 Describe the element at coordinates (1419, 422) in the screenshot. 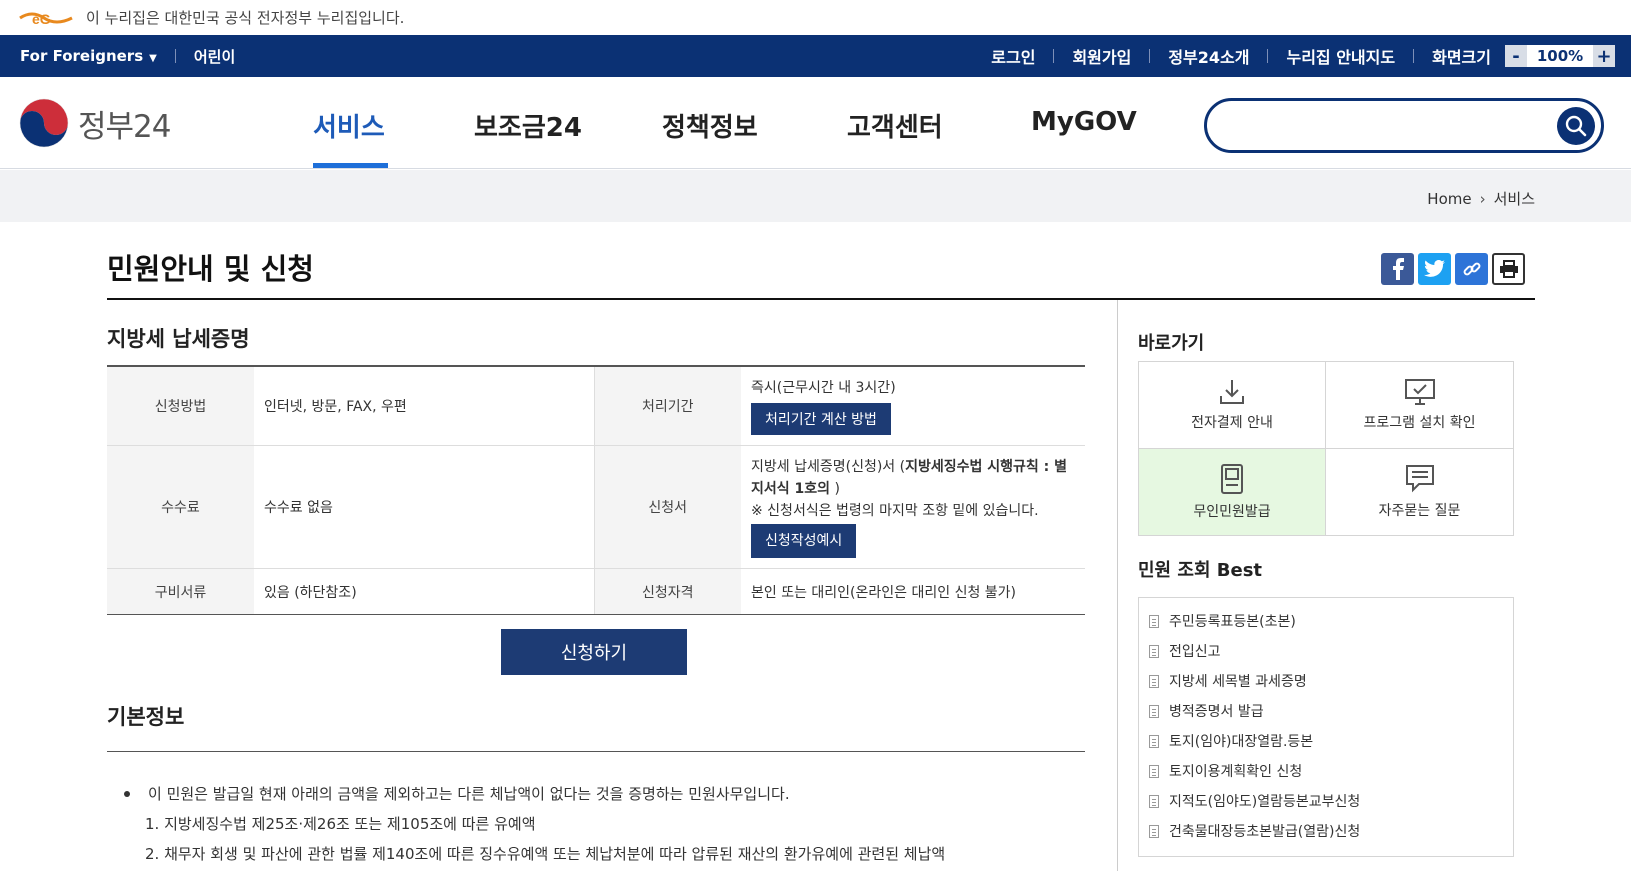

I see `quick-link-label: 프로그램 설치 확인` at that location.